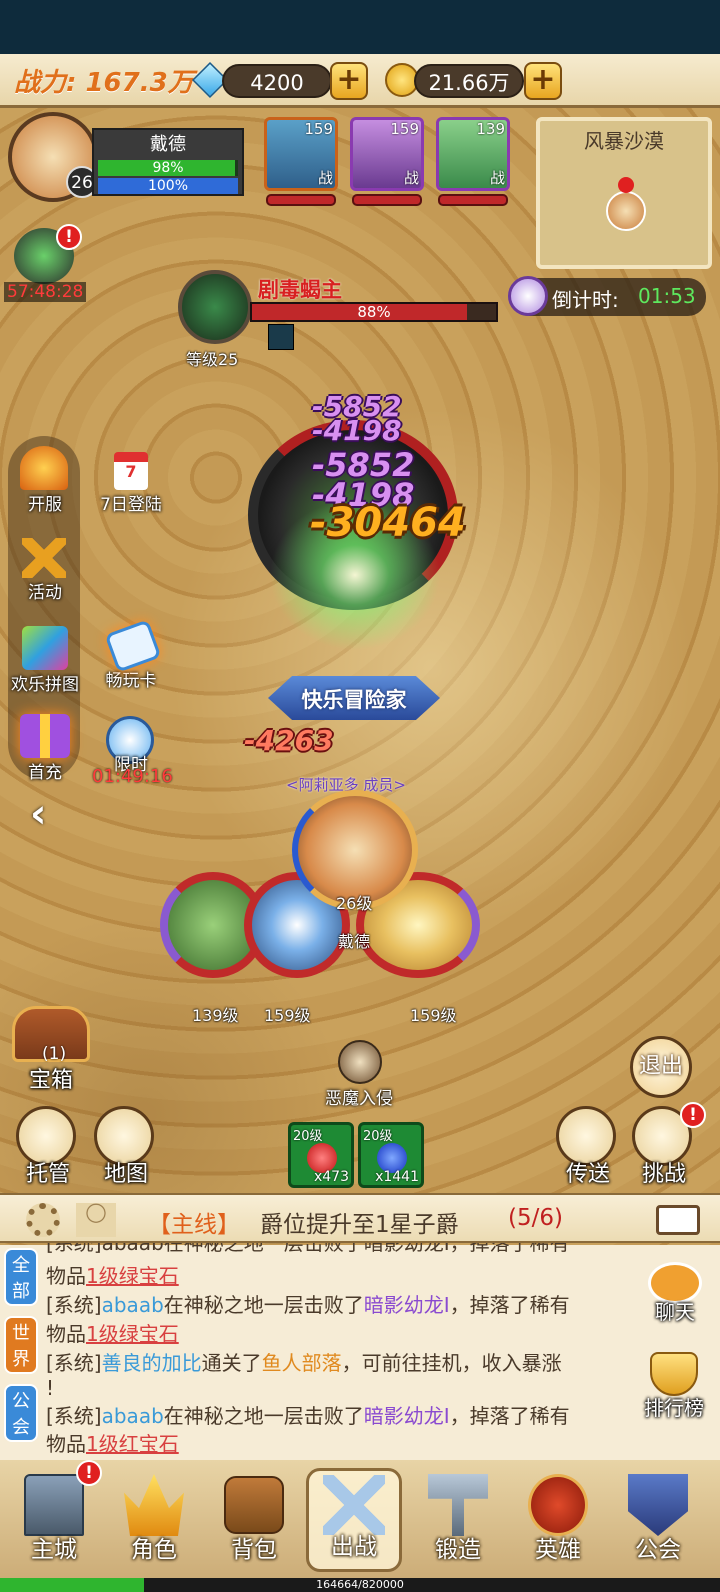 This screenshot has width=720, height=1592. What do you see at coordinates (302, 1363) in the screenshot?
I see `chat-place-link: 鱼人部落` at bounding box center [302, 1363].